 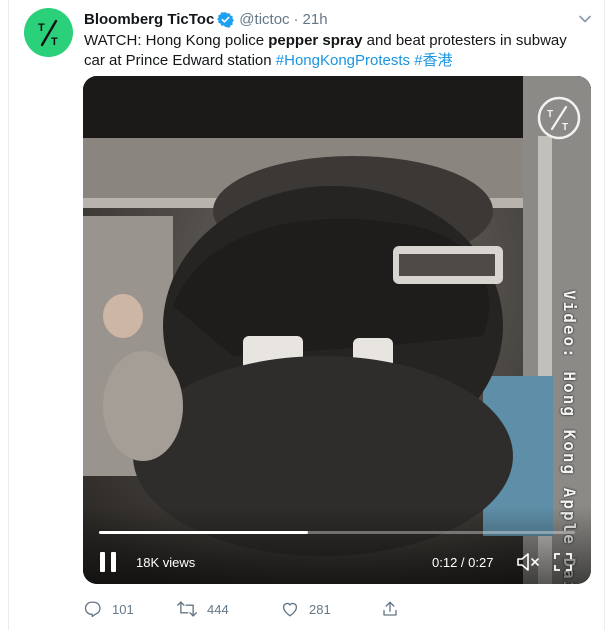 I want to click on share-button, so click(x=390, y=609).